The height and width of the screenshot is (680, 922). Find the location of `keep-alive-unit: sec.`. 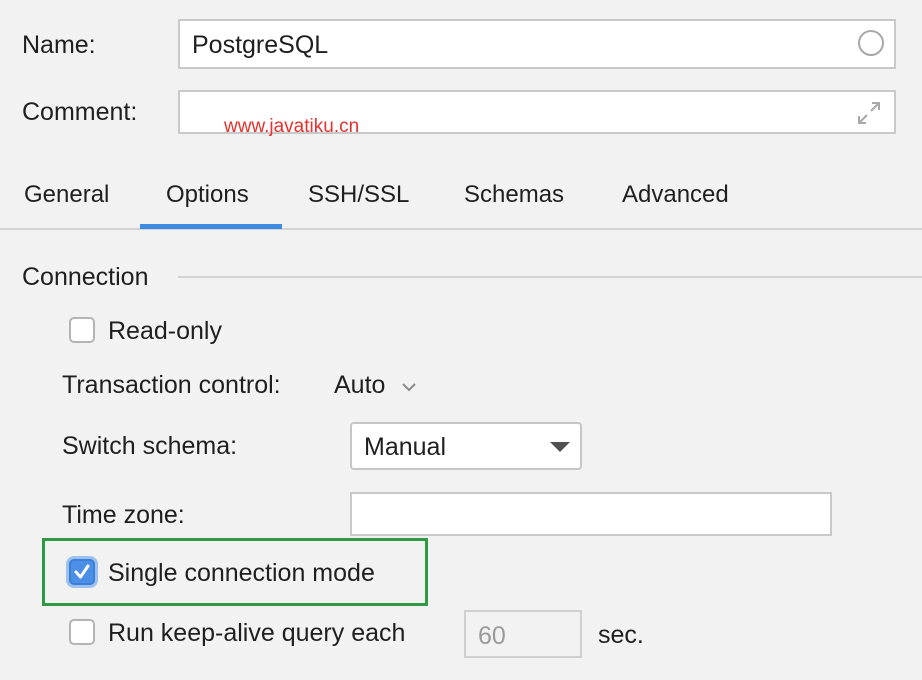

keep-alive-unit: sec. is located at coordinates (621, 635).